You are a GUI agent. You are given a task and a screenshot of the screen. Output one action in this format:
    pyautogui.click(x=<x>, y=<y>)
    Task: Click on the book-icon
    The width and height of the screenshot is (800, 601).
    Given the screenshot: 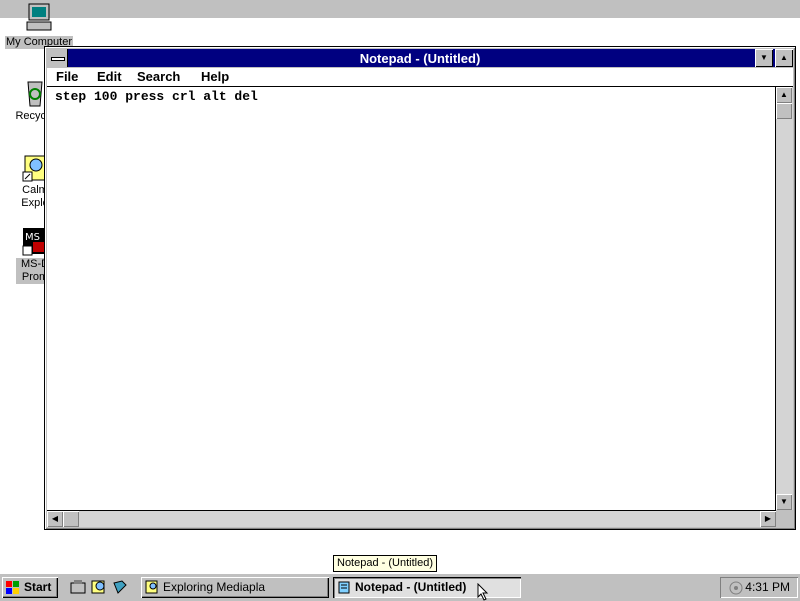 What is the action you would take?
    pyautogui.click(x=120, y=587)
    